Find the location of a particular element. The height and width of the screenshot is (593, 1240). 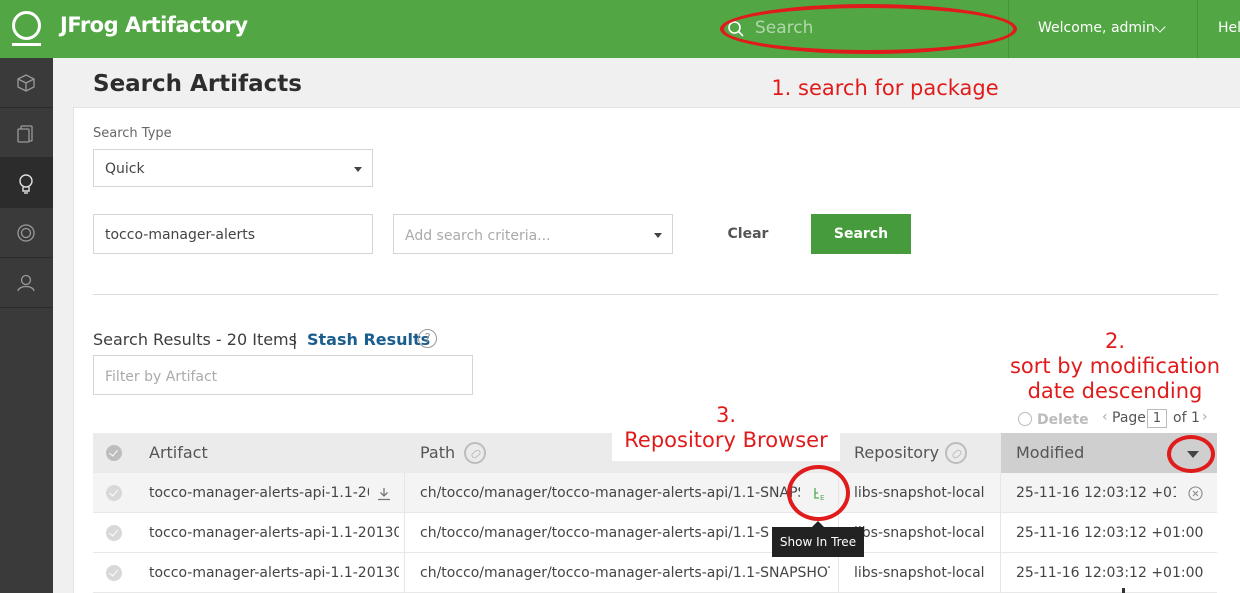

search-button: Search is located at coordinates (861, 234).